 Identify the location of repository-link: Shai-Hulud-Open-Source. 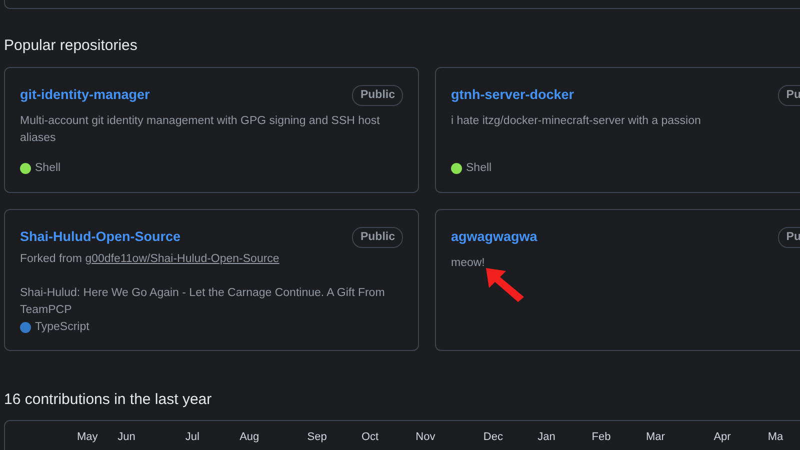
(100, 237).